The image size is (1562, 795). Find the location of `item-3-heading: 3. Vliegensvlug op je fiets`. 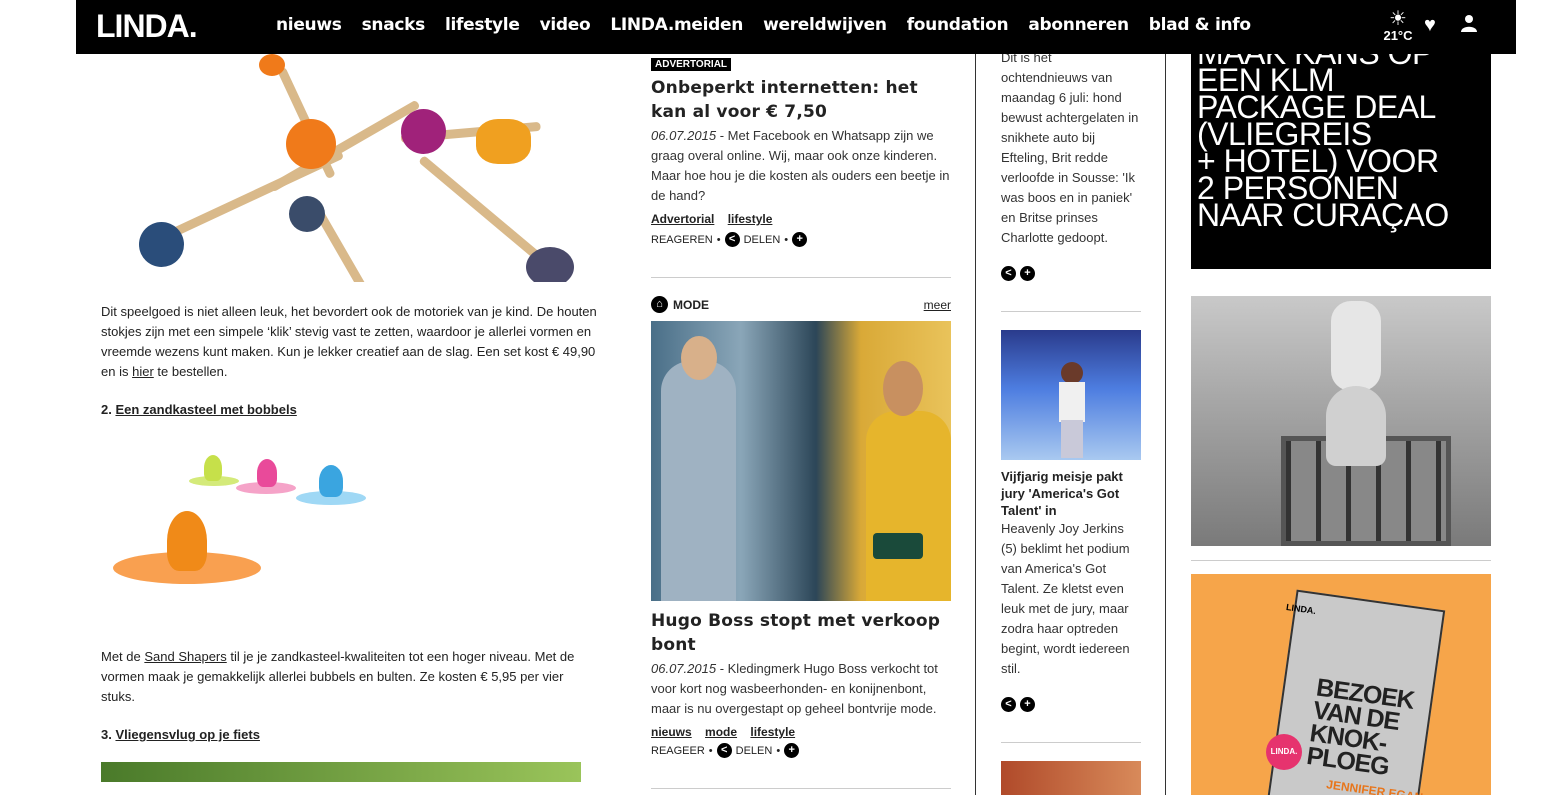

item-3-heading: 3. Vliegensvlug op je fiets is located at coordinates (180, 734).